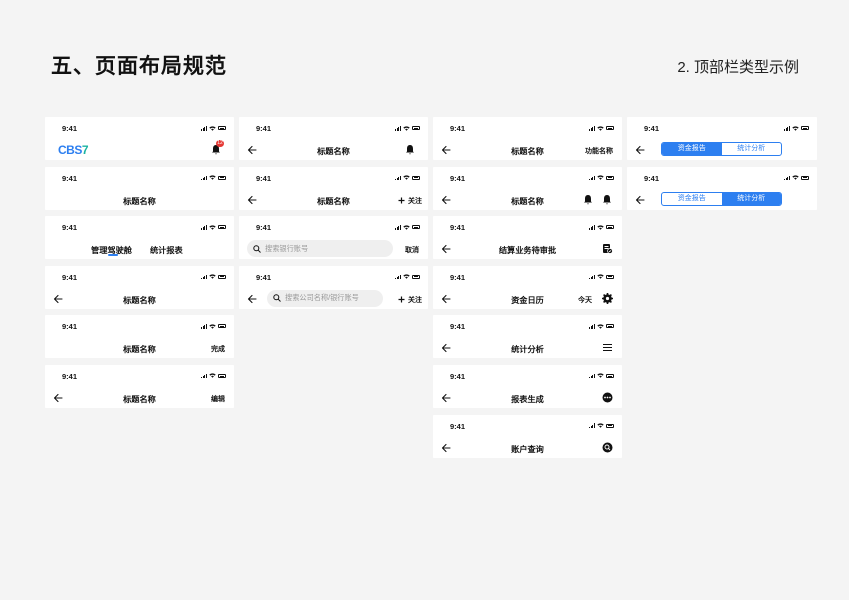  I want to click on navbar-example-account: 9:41 账户查询, so click(527, 436).